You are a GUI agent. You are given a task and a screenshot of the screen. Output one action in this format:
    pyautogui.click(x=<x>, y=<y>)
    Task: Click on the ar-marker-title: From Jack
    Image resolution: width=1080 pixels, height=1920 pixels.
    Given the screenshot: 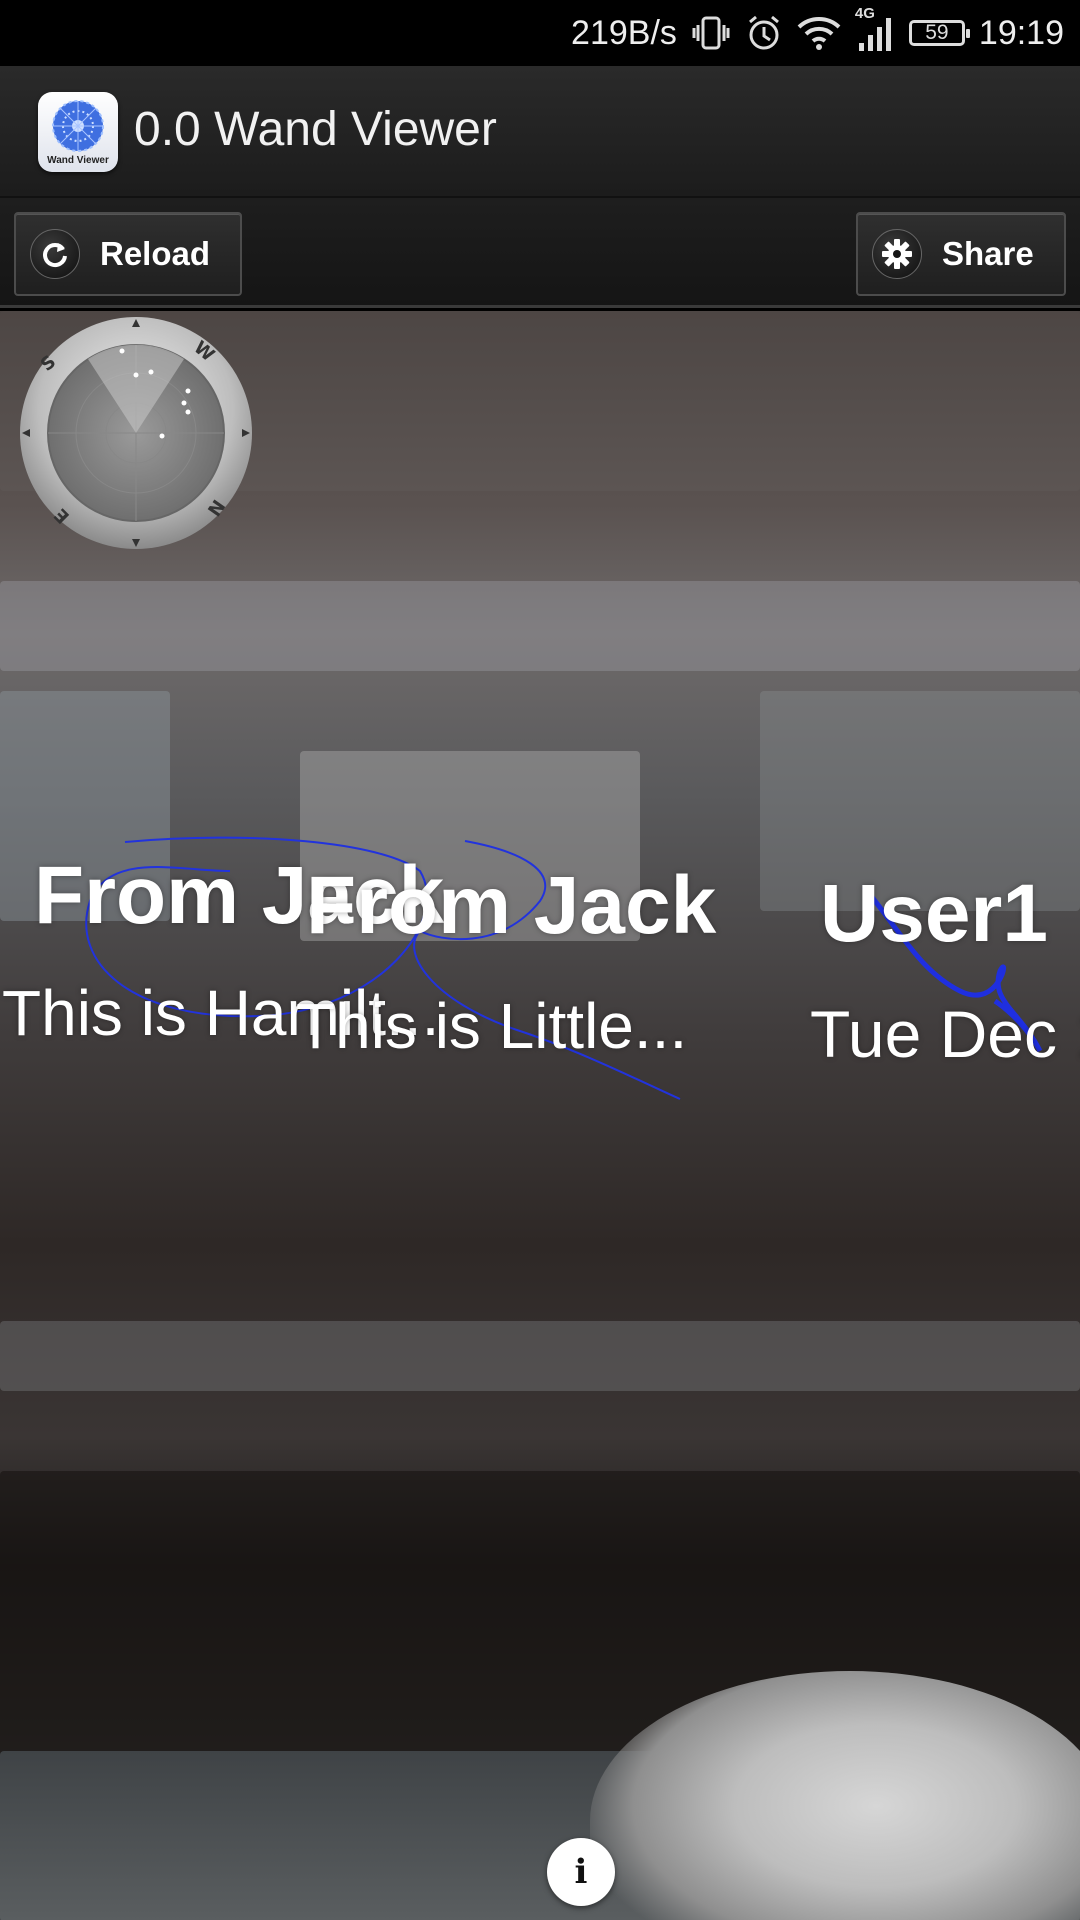 What is the action you would take?
    pyautogui.click(x=511, y=906)
    